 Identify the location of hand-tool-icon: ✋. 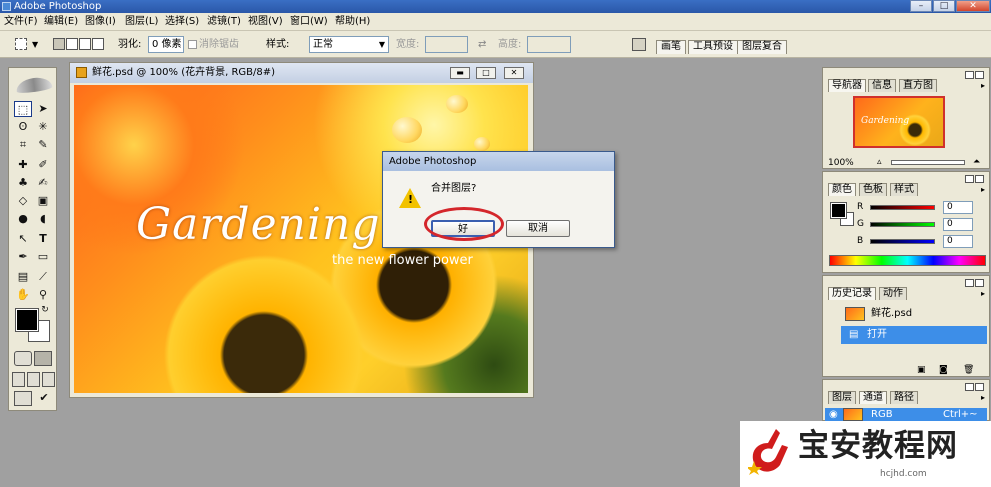
(23, 295).